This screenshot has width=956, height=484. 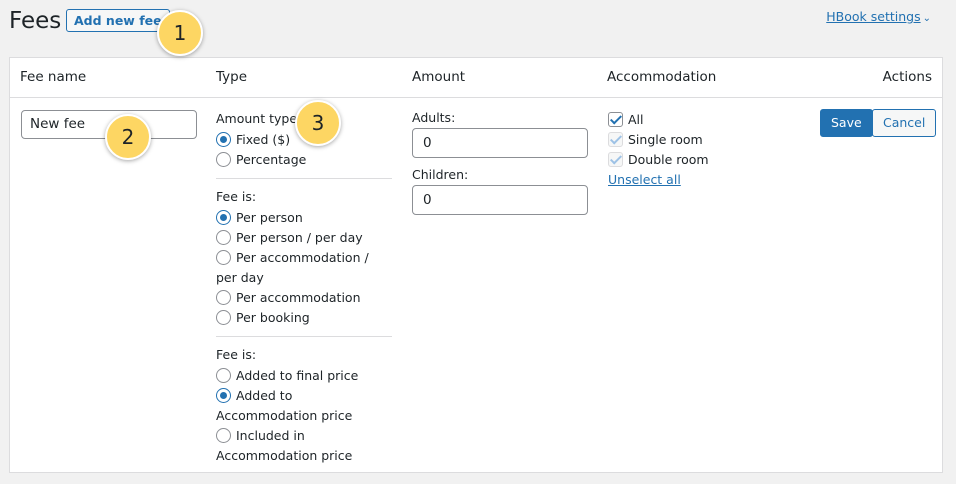 What do you see at coordinates (668, 159) in the screenshot?
I see `checkbox-label: Double room` at bounding box center [668, 159].